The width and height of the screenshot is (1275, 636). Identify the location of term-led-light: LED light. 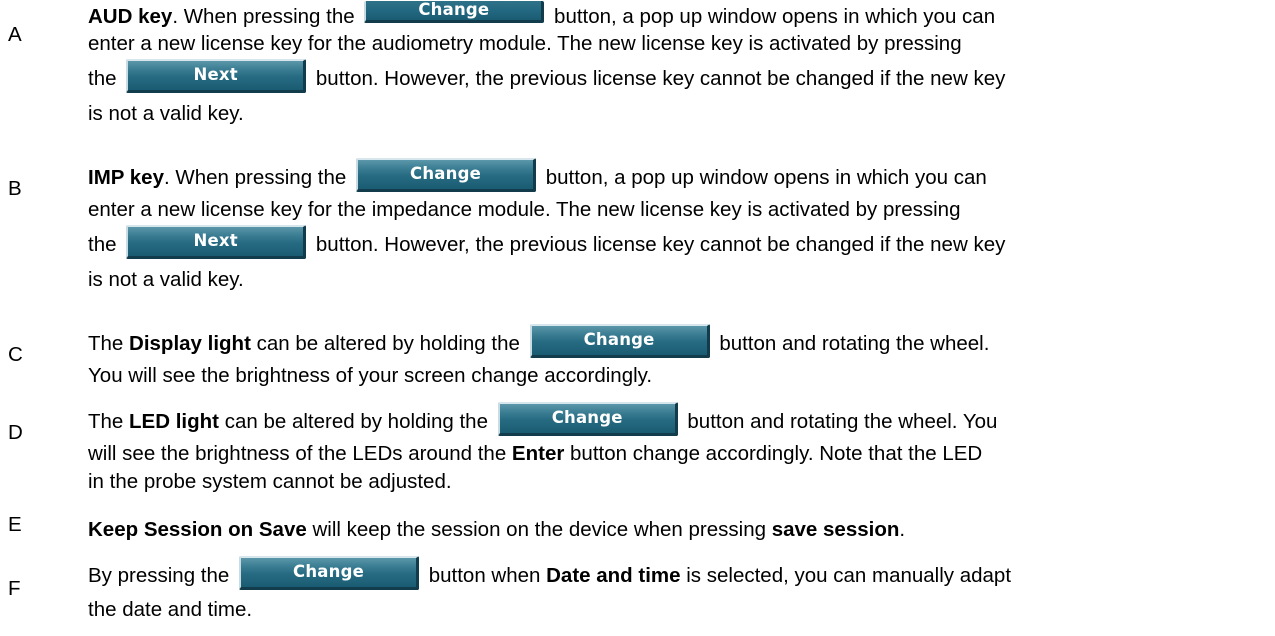
(174, 421).